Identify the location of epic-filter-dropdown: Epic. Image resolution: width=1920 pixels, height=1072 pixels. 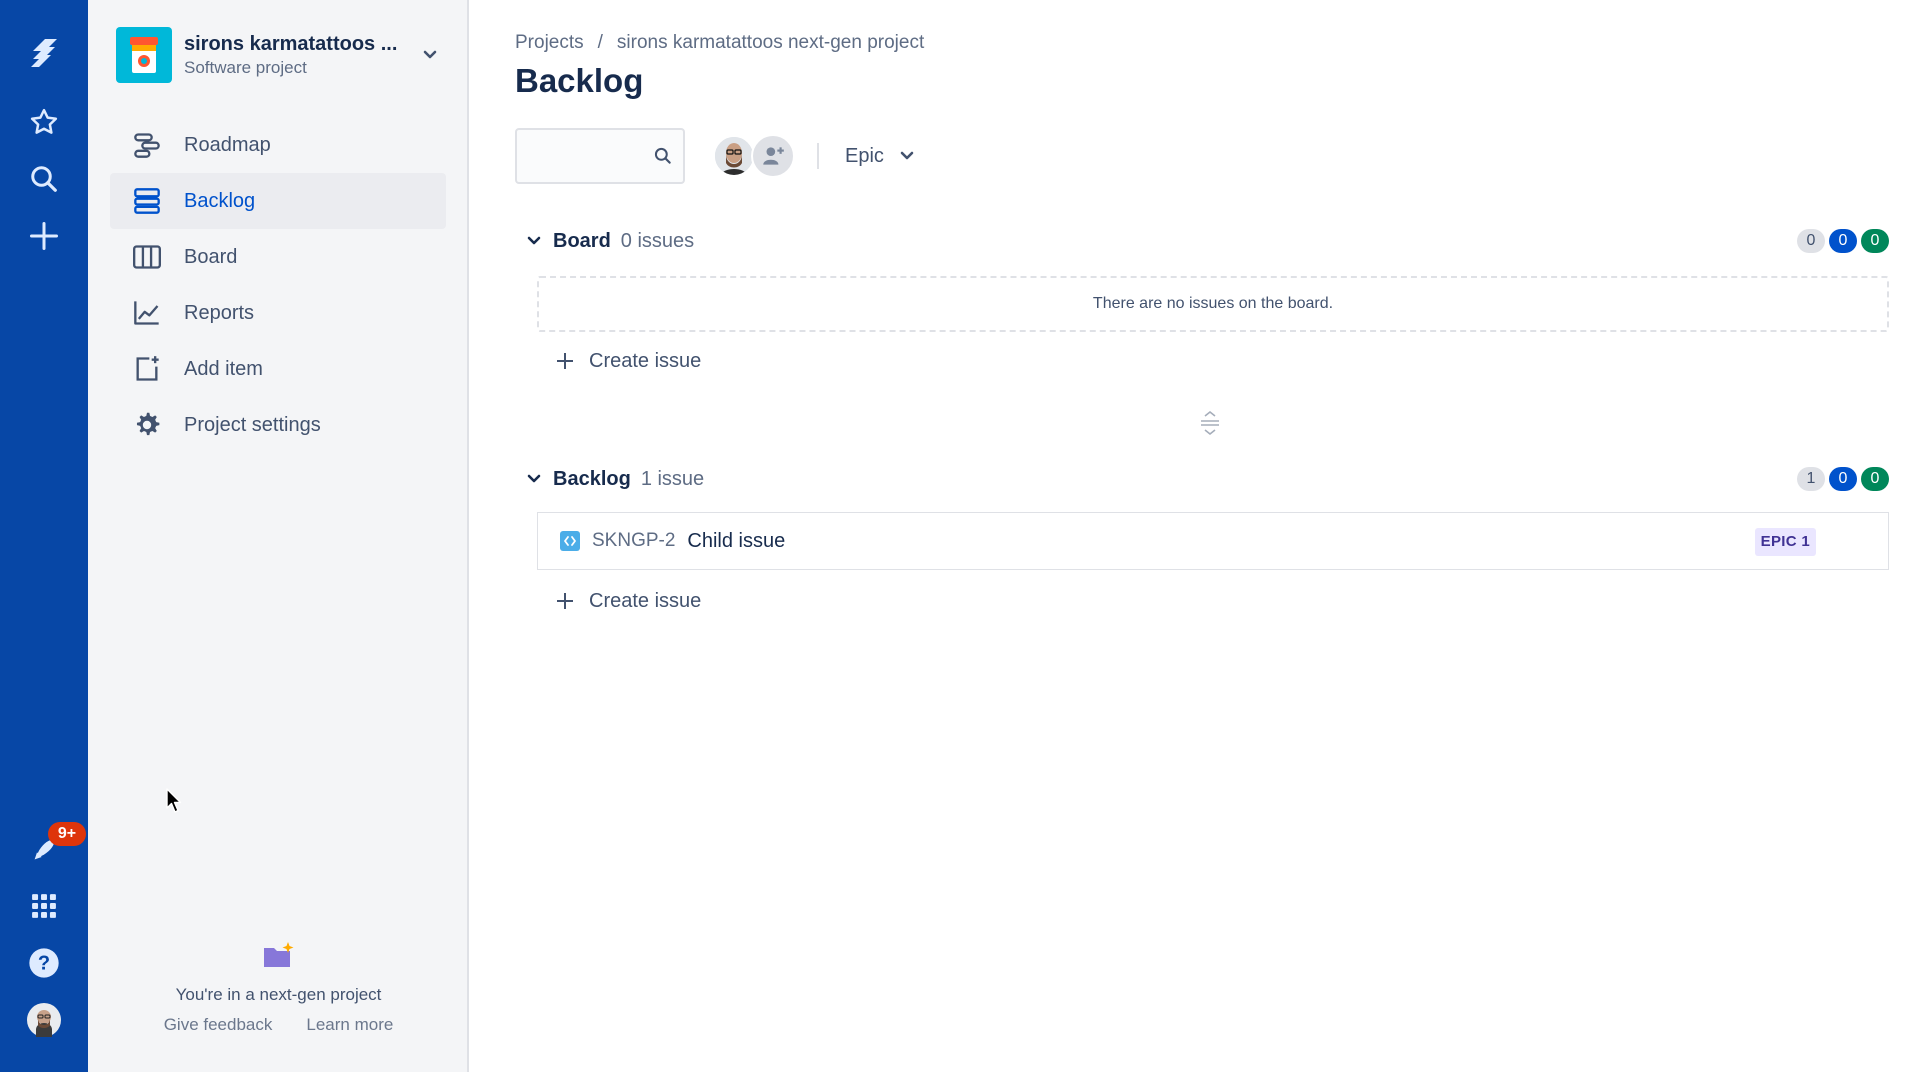
(879, 156).